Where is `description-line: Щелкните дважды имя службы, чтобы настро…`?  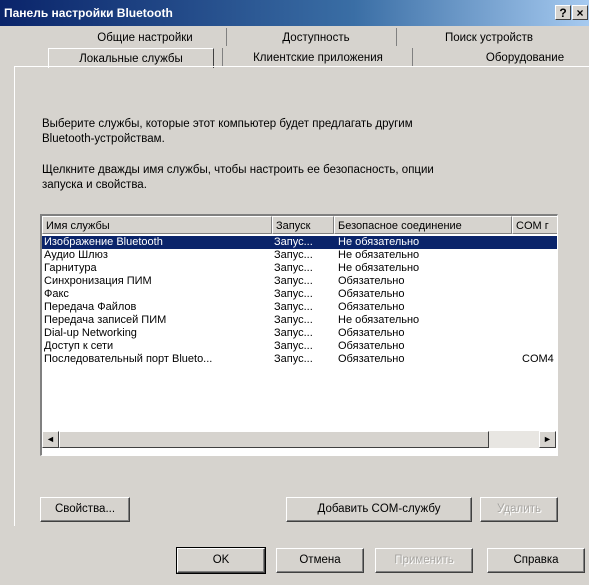
description-line: Щелкните дважды имя службы, чтобы настро… is located at coordinates (238, 170).